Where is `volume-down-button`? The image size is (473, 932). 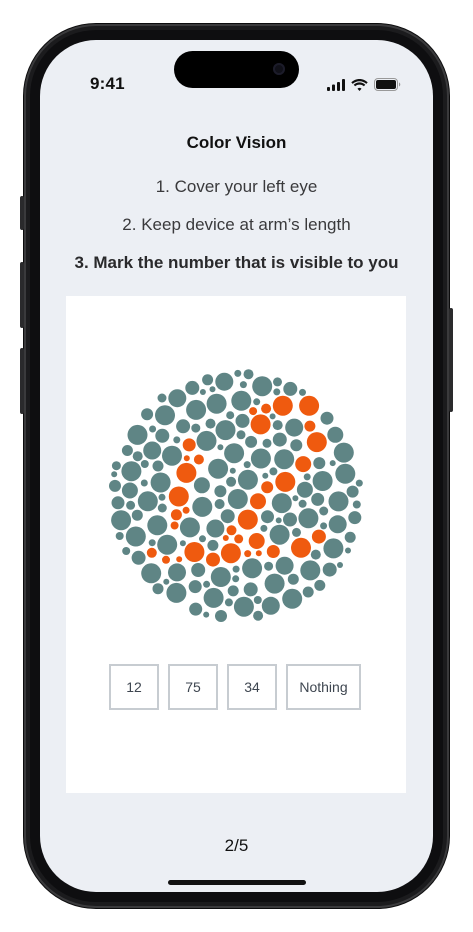
volume-down-button is located at coordinates (22, 381).